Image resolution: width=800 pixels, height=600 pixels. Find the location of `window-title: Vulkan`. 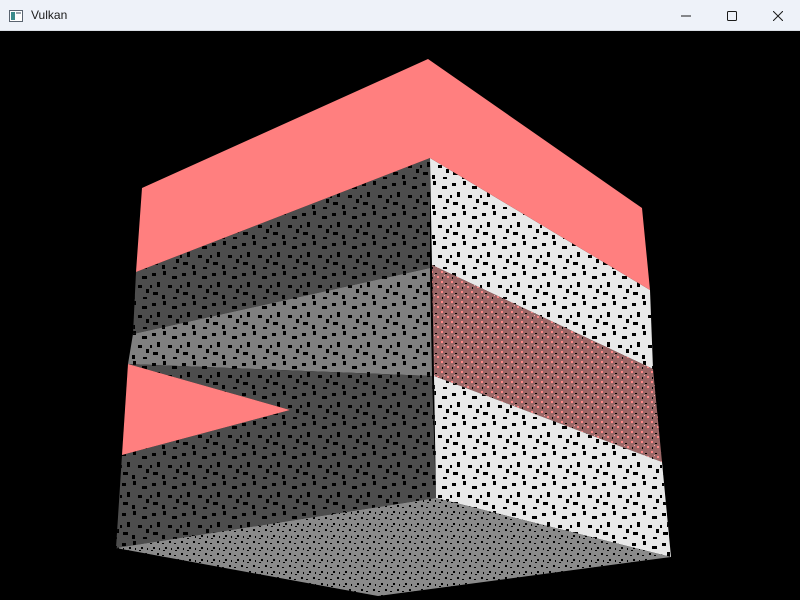

window-title: Vulkan is located at coordinates (49, 15).